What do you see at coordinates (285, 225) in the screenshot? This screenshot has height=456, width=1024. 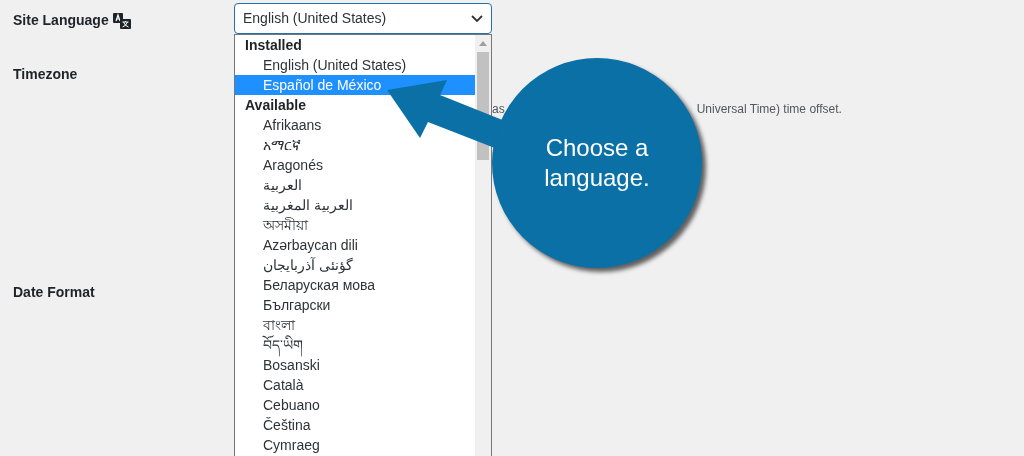 I see `language-option: অসমীয়া` at bounding box center [285, 225].